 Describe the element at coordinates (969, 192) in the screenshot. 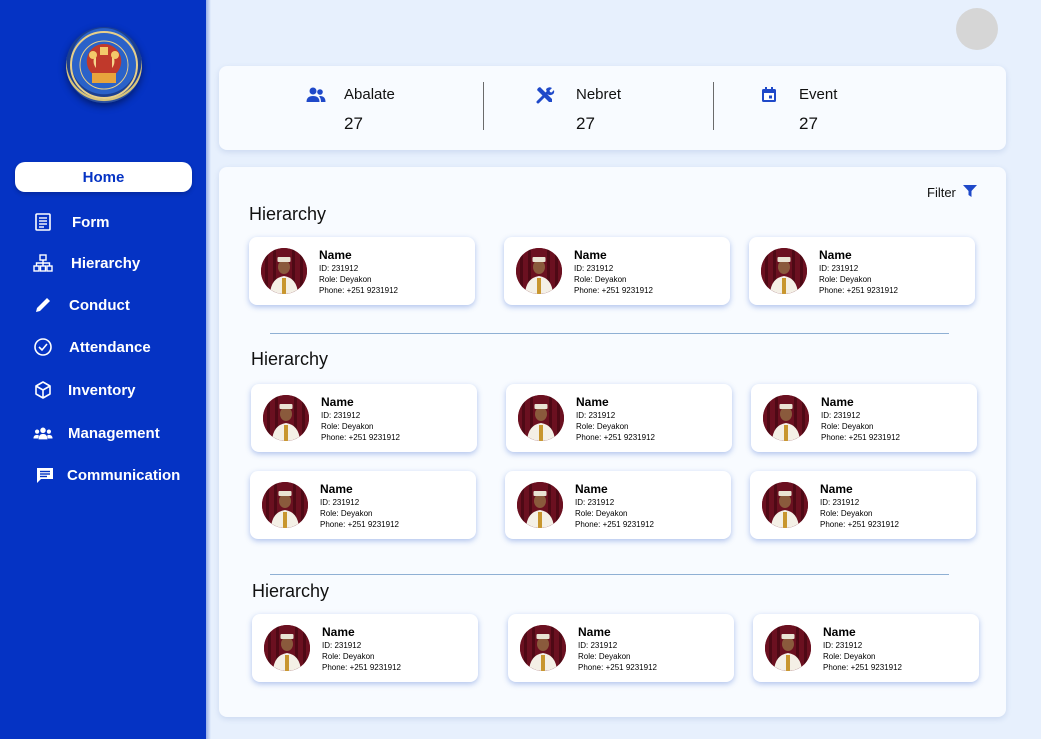

I see `filter-icon` at that location.